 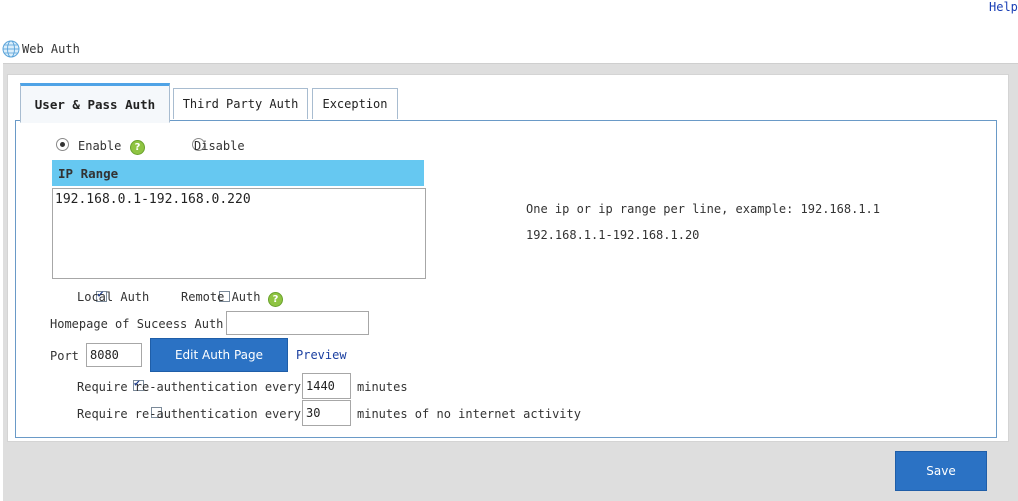 What do you see at coordinates (355, 103) in the screenshot?
I see `tab-exception: Exception` at bounding box center [355, 103].